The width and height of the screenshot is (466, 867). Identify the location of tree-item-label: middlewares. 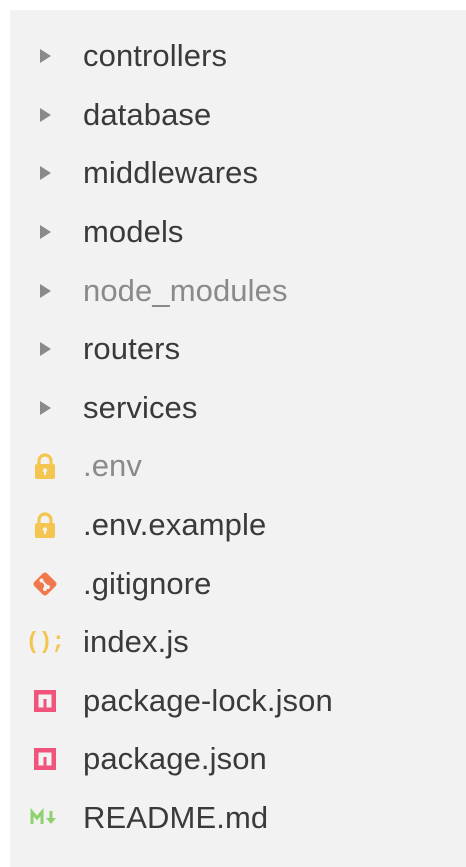
(171, 173).